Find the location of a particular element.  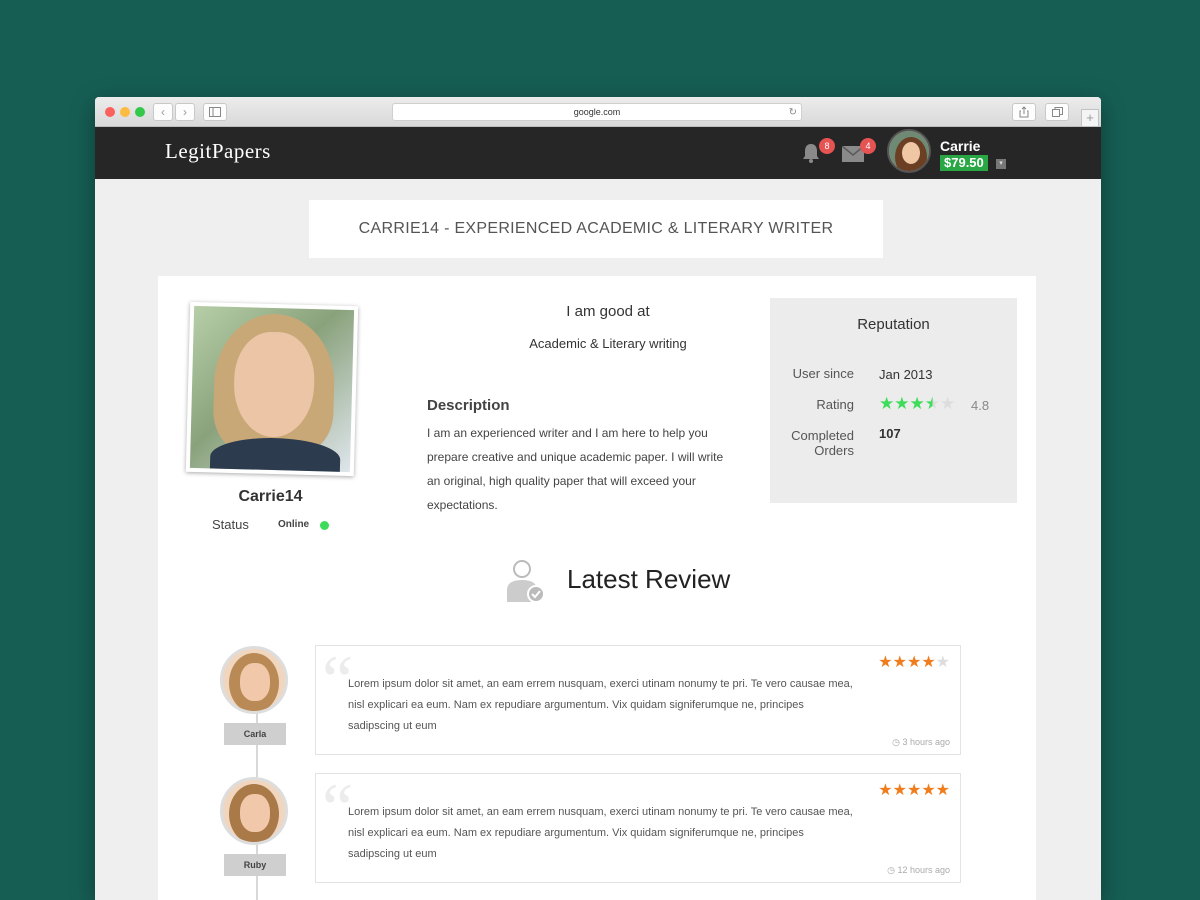

account-dropdown-toggle: ▾ is located at coordinates (1001, 164).